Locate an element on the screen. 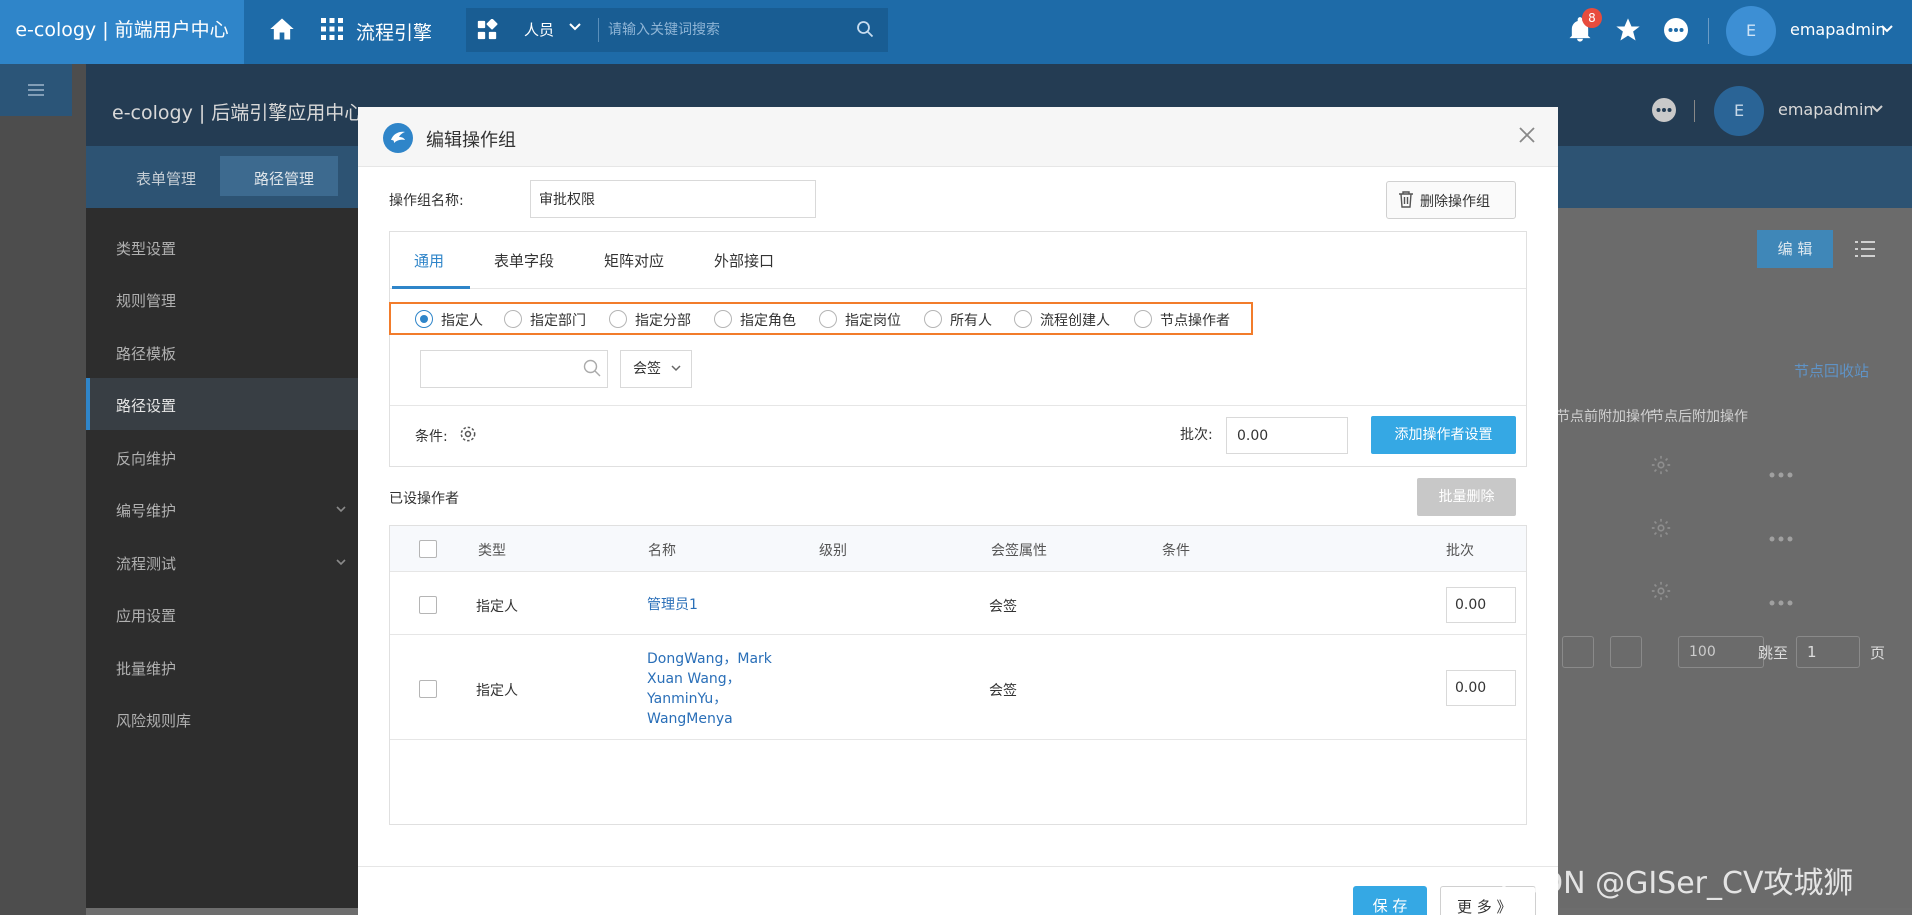  tab-form-management: 表单管理 is located at coordinates (166, 178).